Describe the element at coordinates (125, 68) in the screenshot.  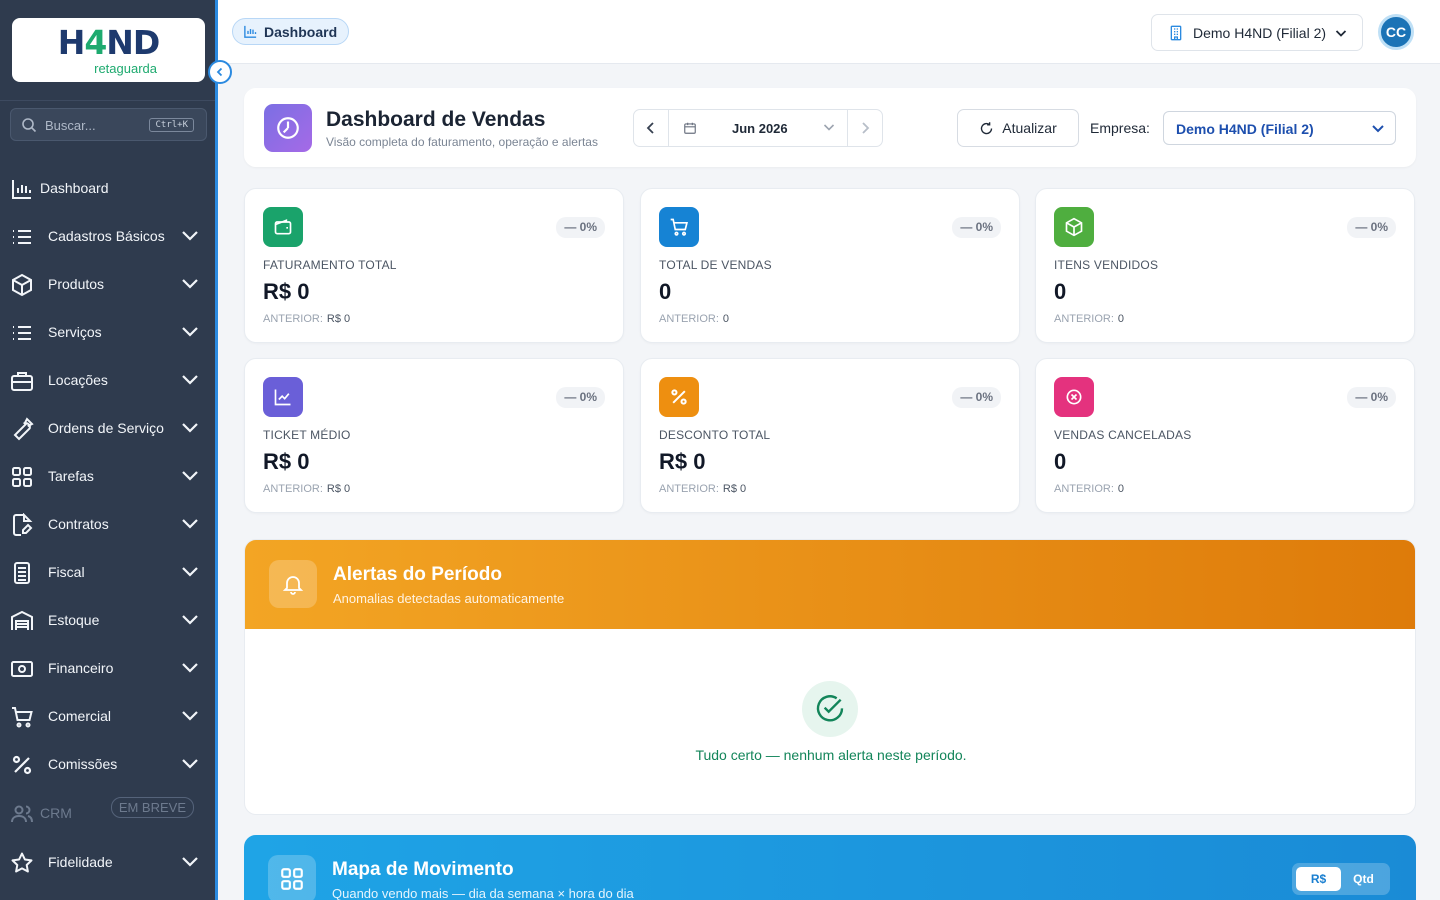
I see `logo-subtitle: retaguarda` at that location.